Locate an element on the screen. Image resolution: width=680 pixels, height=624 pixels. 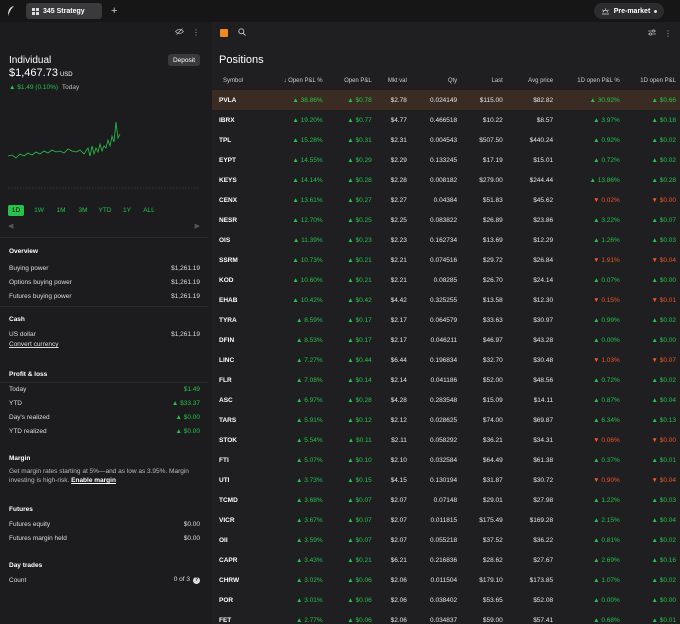
range-all: ALL is located at coordinates (149, 210).